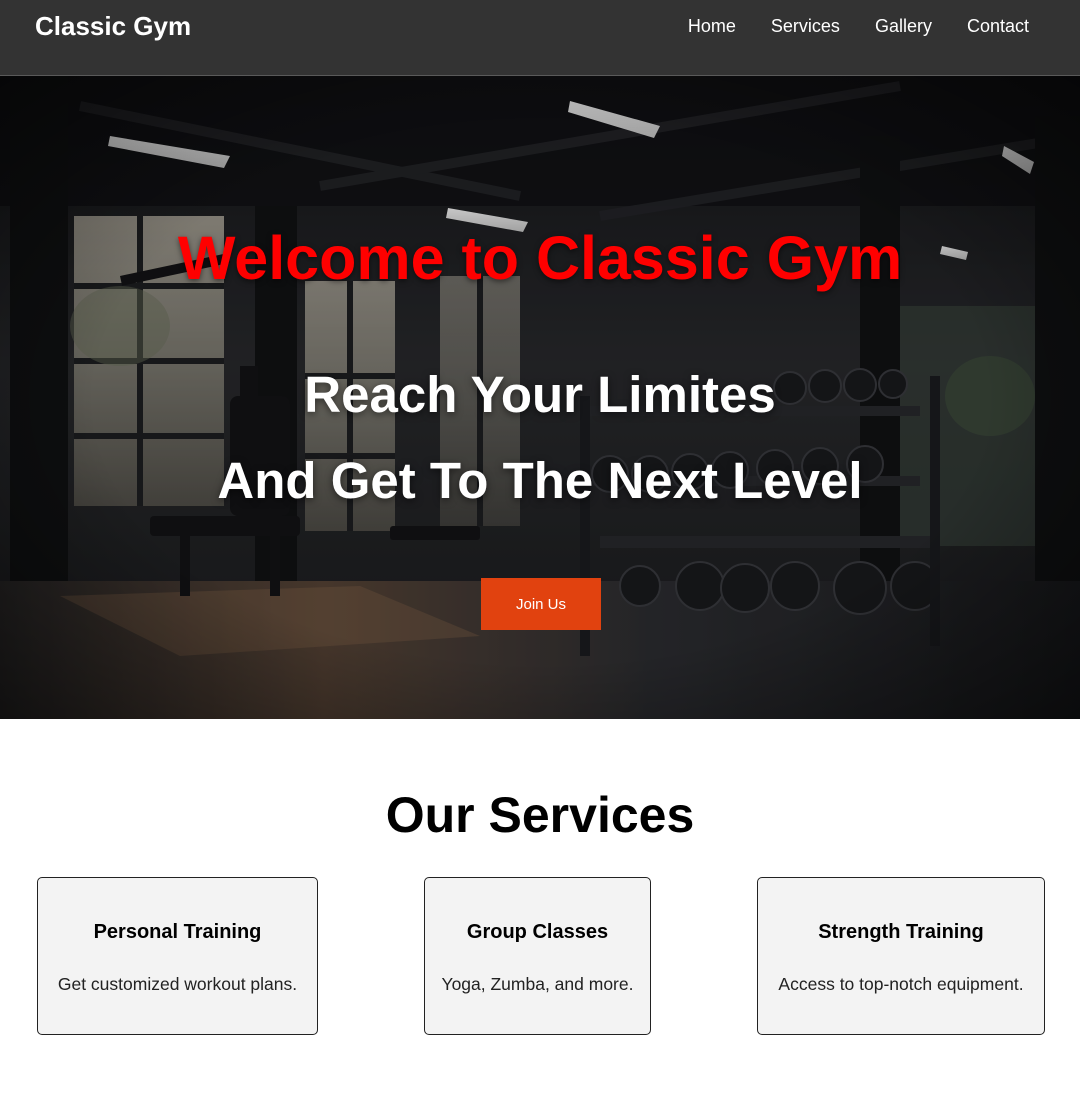  What do you see at coordinates (537, 984) in the screenshot?
I see `service-card-description: Yoga, Zumba, and more.` at bounding box center [537, 984].